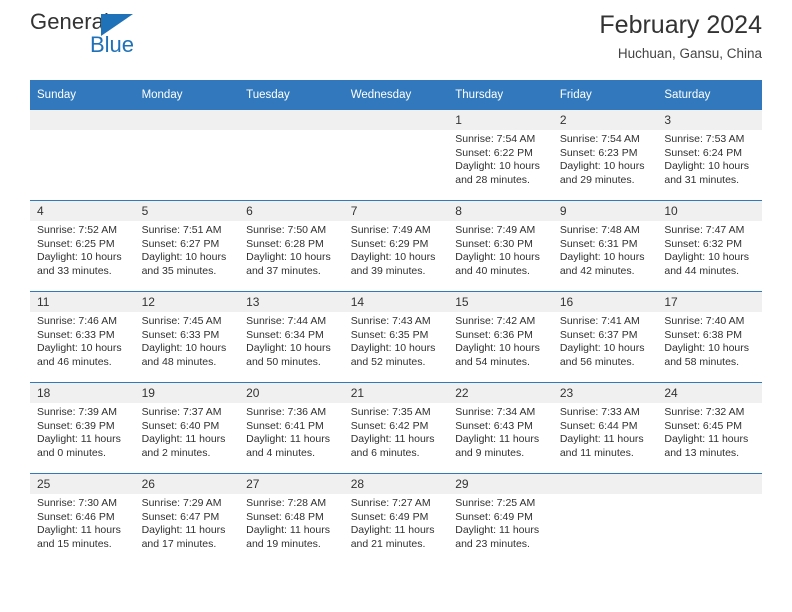  Describe the element at coordinates (291, 211) in the screenshot. I see `day-number: 6` at that location.